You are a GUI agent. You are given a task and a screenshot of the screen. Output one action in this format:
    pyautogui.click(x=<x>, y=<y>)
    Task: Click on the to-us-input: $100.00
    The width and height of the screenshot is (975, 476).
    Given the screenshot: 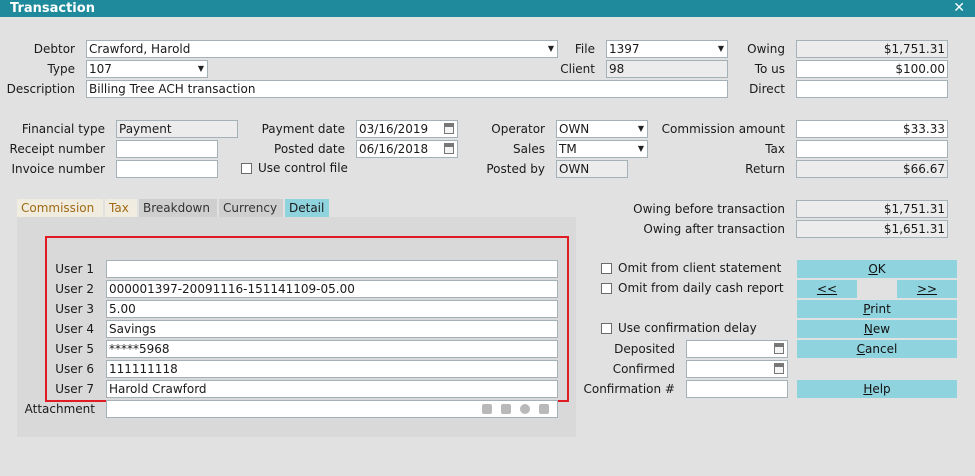 What is the action you would take?
    pyautogui.click(x=872, y=69)
    